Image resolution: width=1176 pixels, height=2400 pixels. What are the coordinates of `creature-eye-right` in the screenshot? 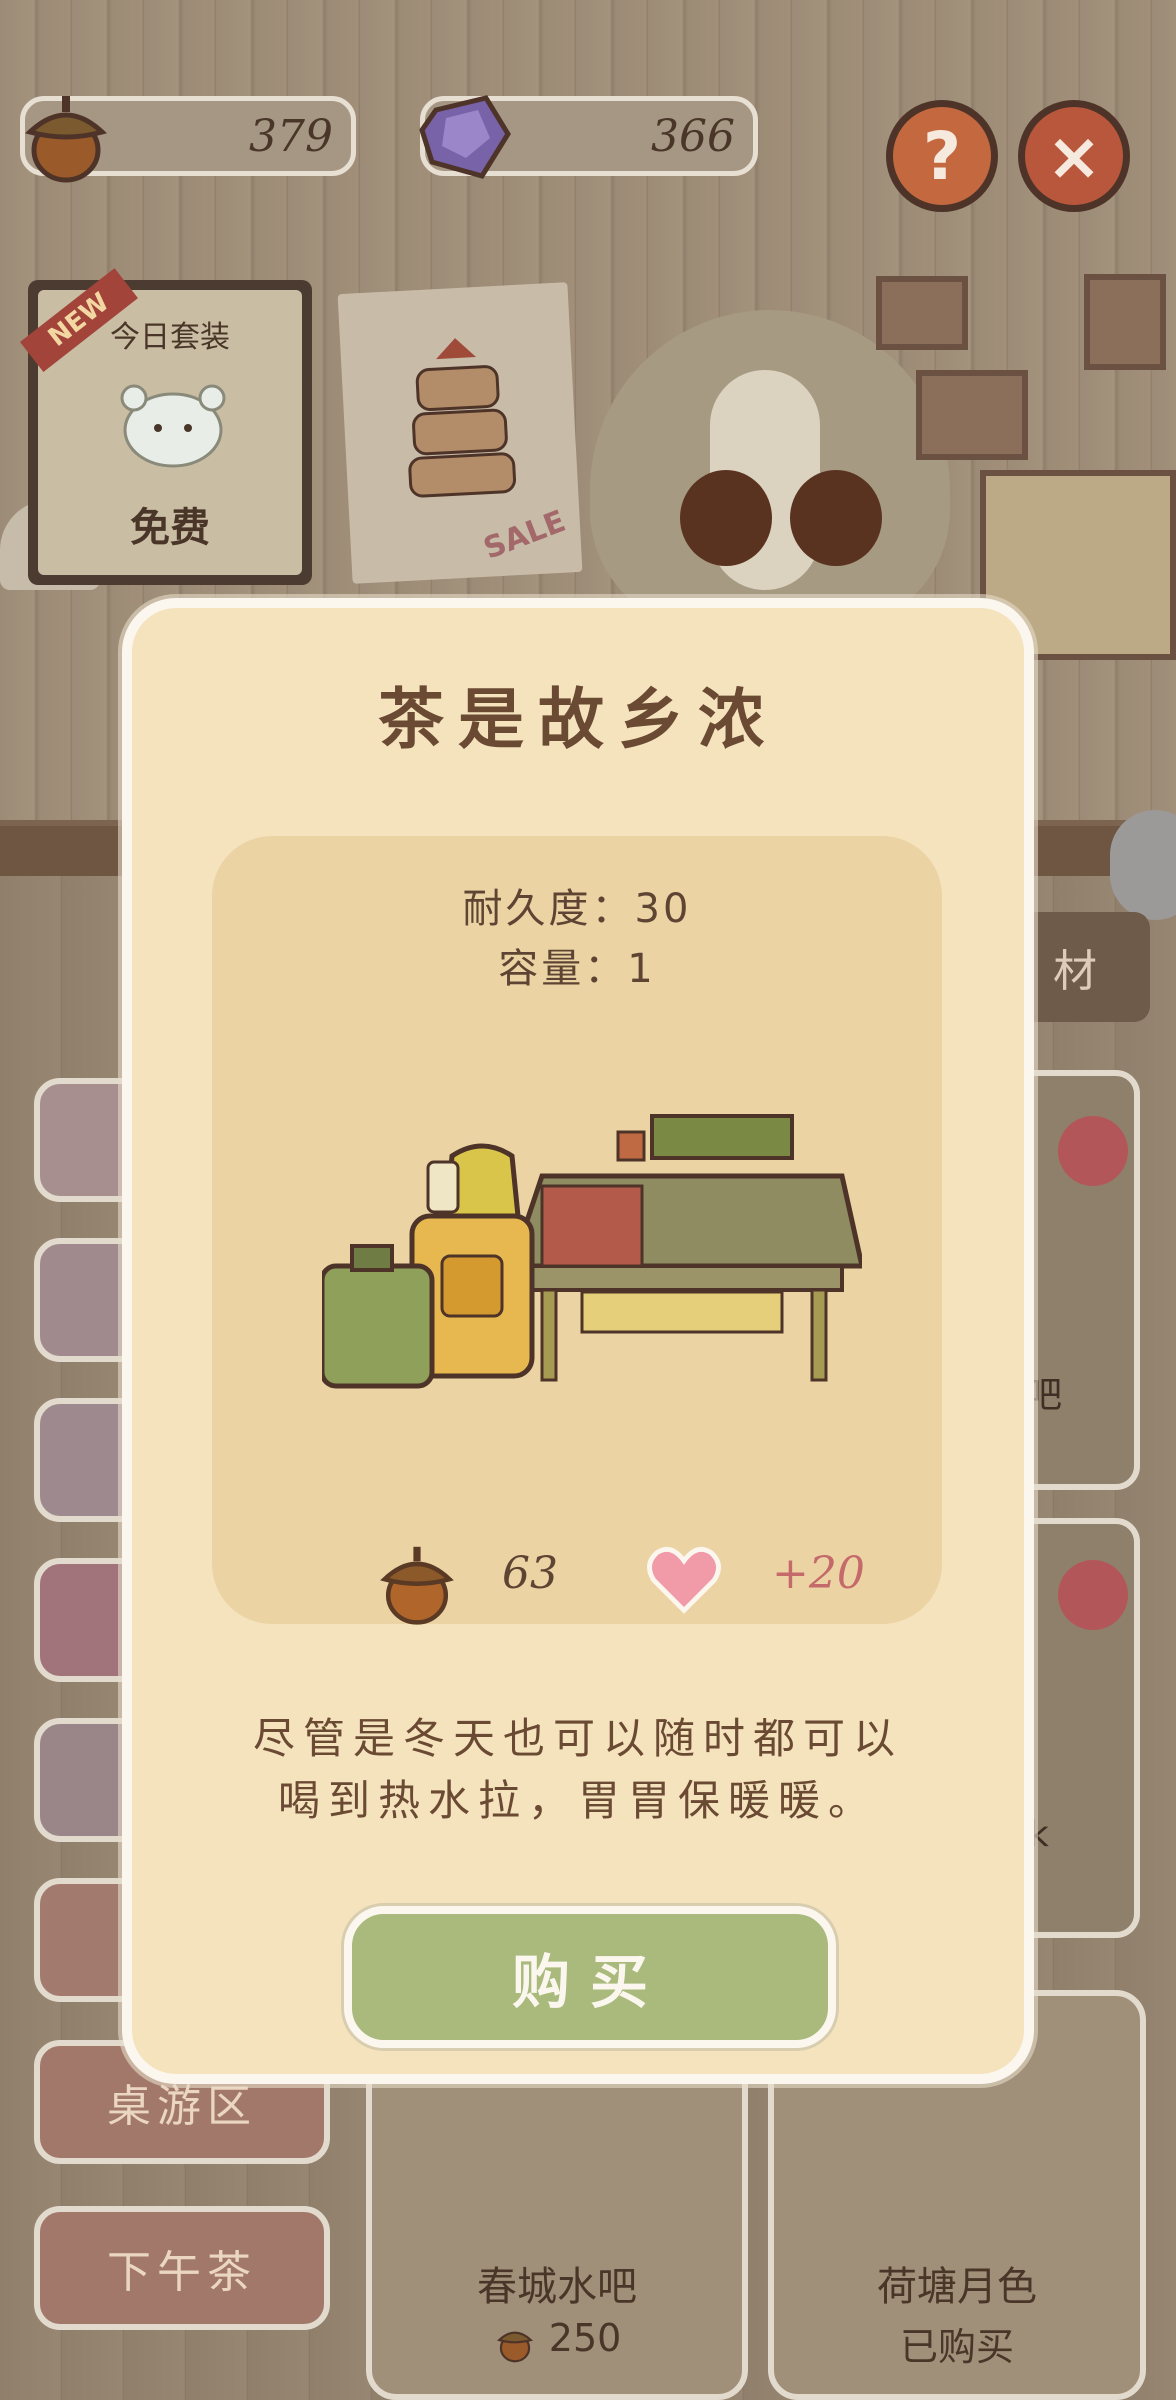 It's located at (836, 518).